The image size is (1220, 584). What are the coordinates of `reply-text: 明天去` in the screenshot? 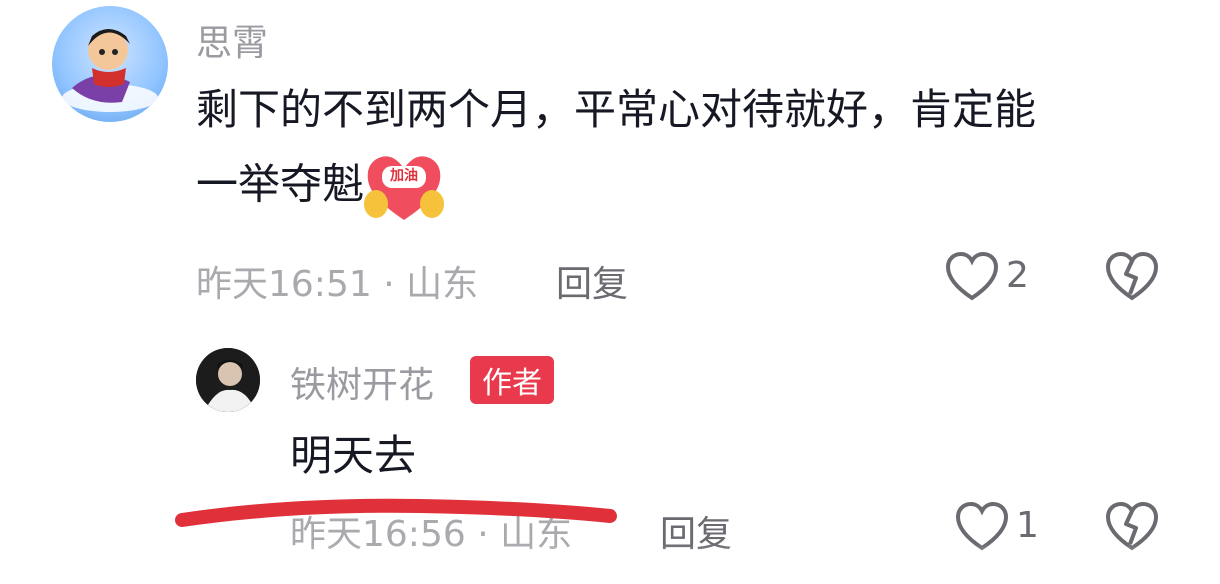 It's located at (353, 455).